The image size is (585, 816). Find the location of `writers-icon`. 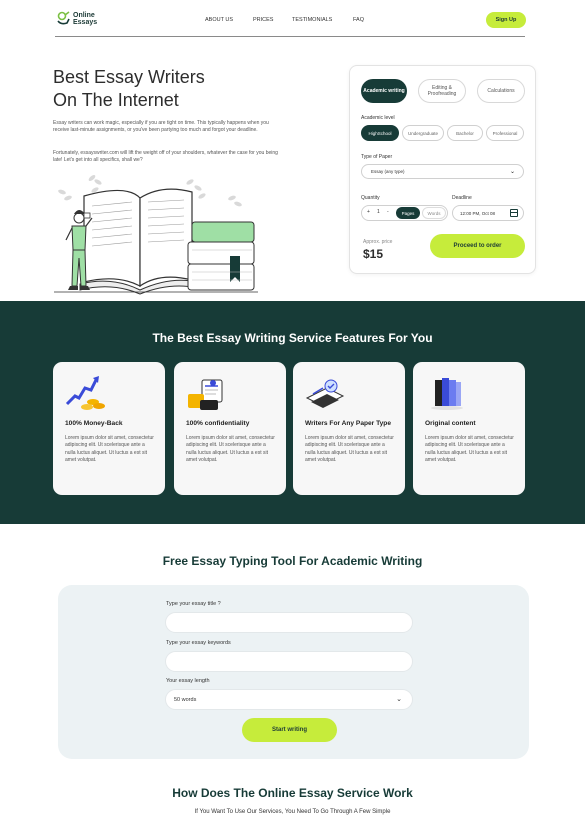

writers-icon is located at coordinates (325, 393).